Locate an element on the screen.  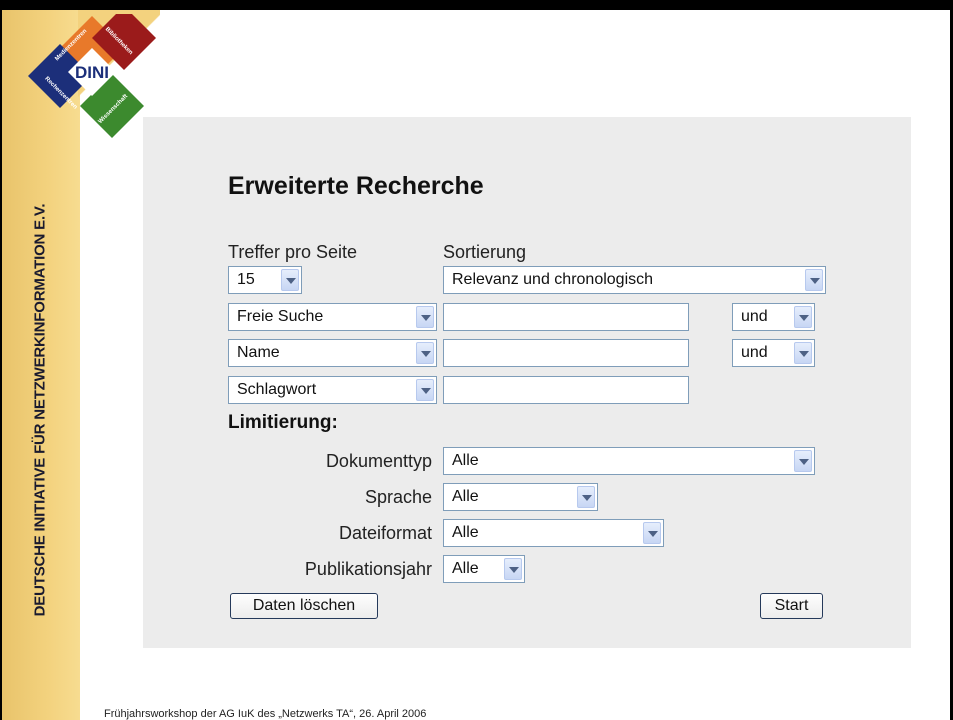
dokumenttyp-label: Dokumenttyp is located at coordinates (378, 461).